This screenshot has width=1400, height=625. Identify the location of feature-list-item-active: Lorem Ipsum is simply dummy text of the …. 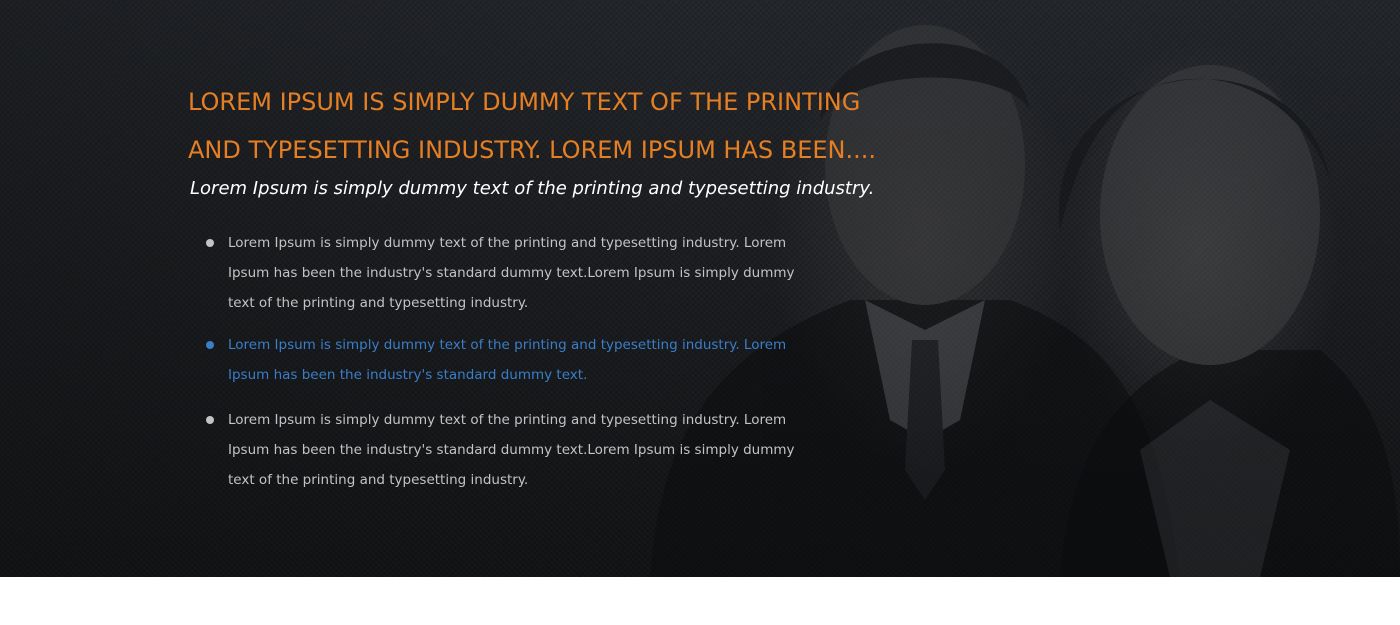
(498, 360).